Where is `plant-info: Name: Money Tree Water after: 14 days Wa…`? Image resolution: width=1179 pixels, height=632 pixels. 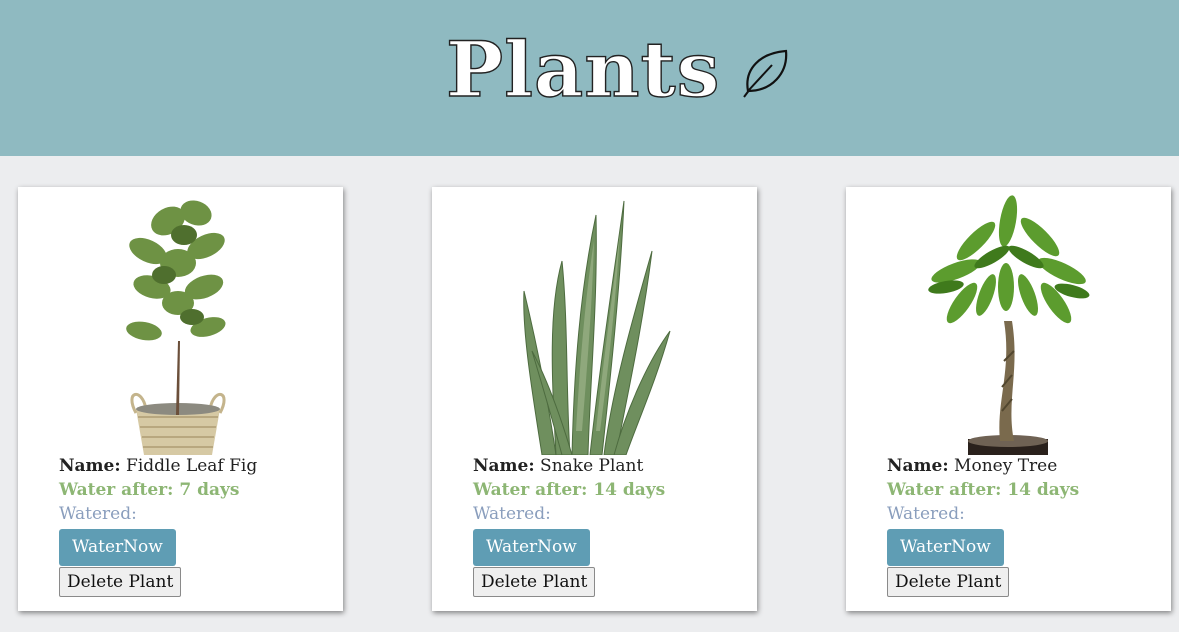 plant-info: Name: Money Tree Water after: 14 days Wa… is located at coordinates (1022, 525).